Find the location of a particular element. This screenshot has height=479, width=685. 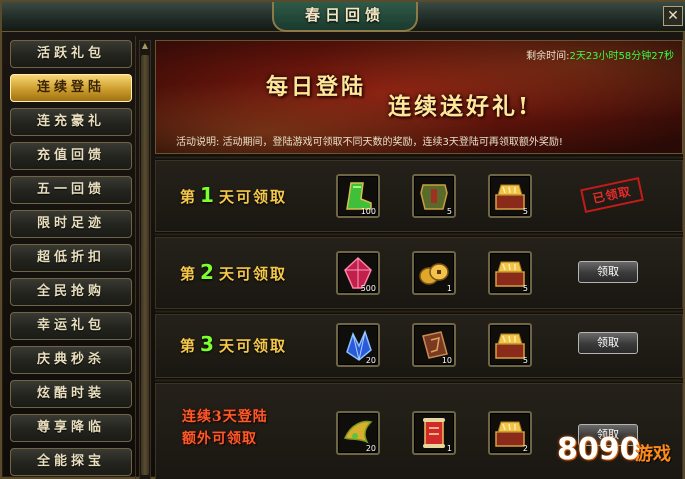

sidebar-item-may-day: 五一回馈 is located at coordinates (71, 190).